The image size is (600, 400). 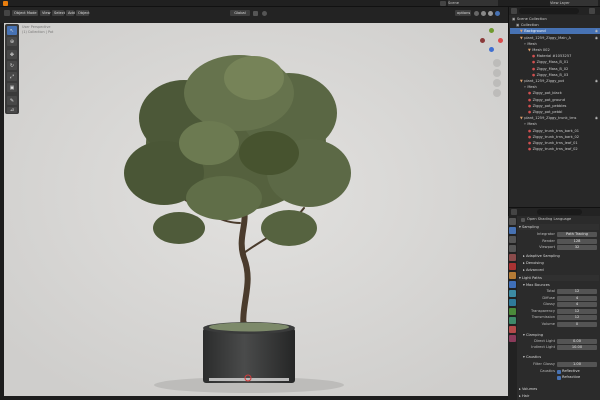 What do you see at coordinates (555, 19) in the screenshot?
I see `outliner-item: ▣ Scene Collection` at bounding box center [555, 19].